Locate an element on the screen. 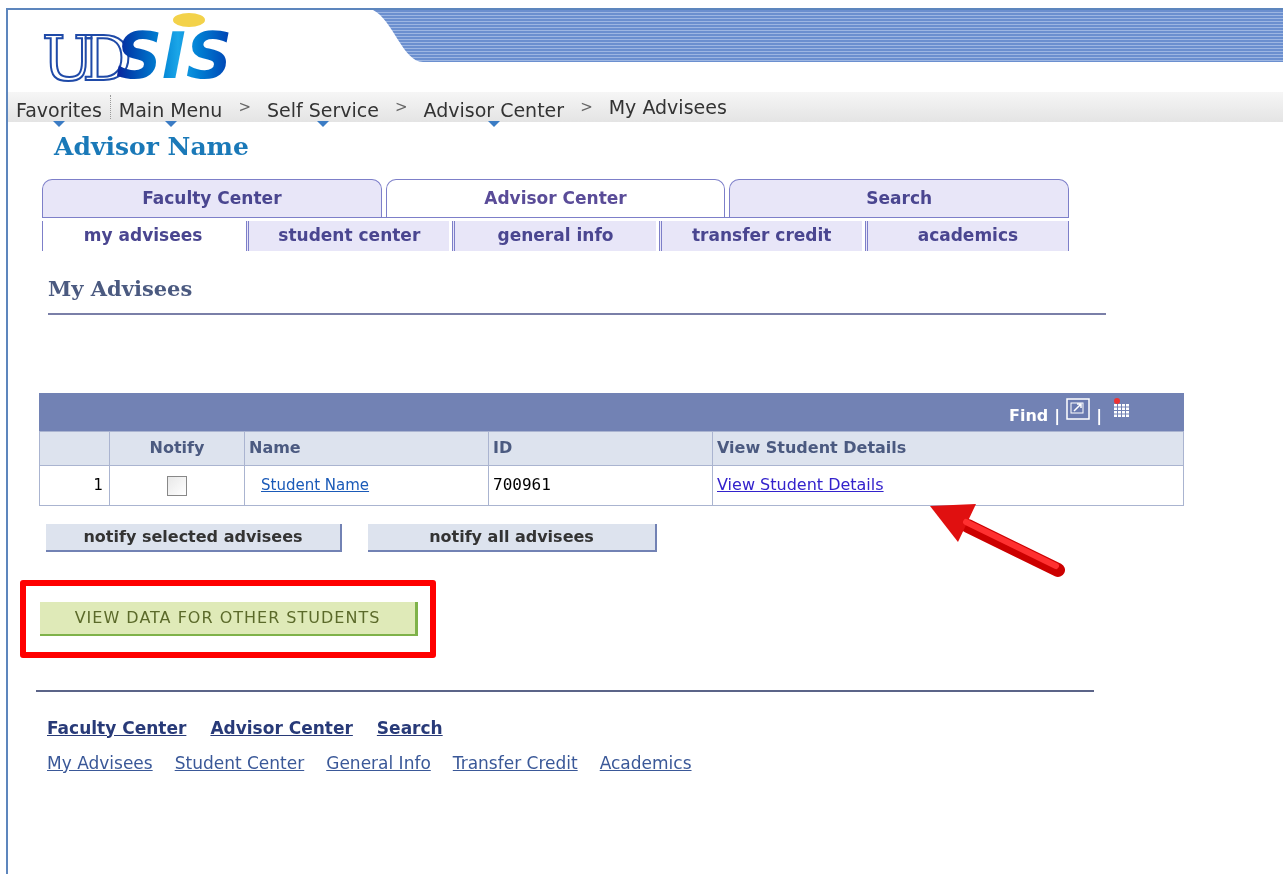 This screenshot has height=874, width=1283. row-number: 1 is located at coordinates (74, 485).